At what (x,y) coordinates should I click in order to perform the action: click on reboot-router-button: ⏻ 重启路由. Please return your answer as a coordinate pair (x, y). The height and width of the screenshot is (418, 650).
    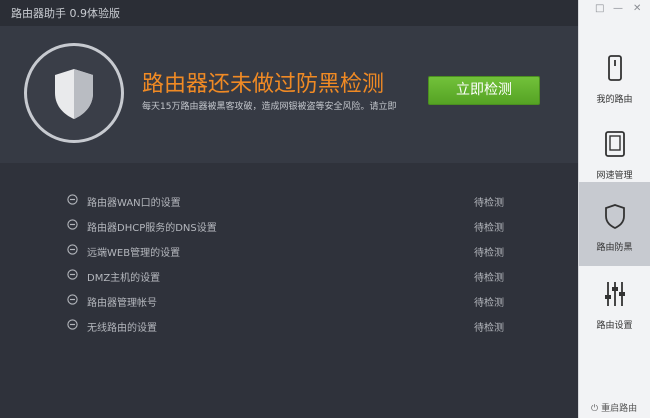
    Looking at the image, I should click on (614, 407).